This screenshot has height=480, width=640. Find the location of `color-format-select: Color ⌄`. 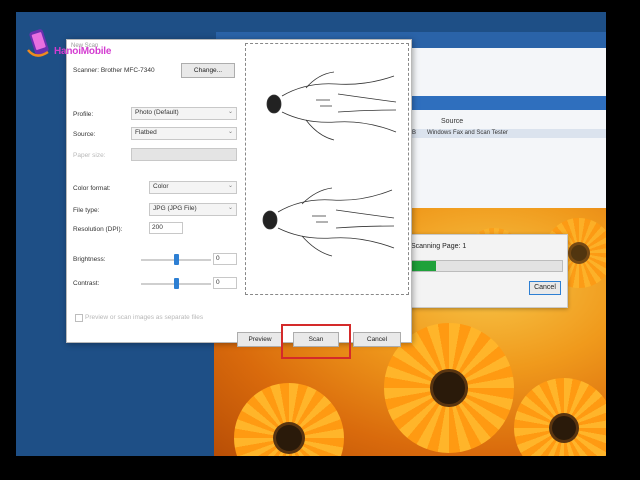

color-format-select: Color ⌄ is located at coordinates (193, 187).